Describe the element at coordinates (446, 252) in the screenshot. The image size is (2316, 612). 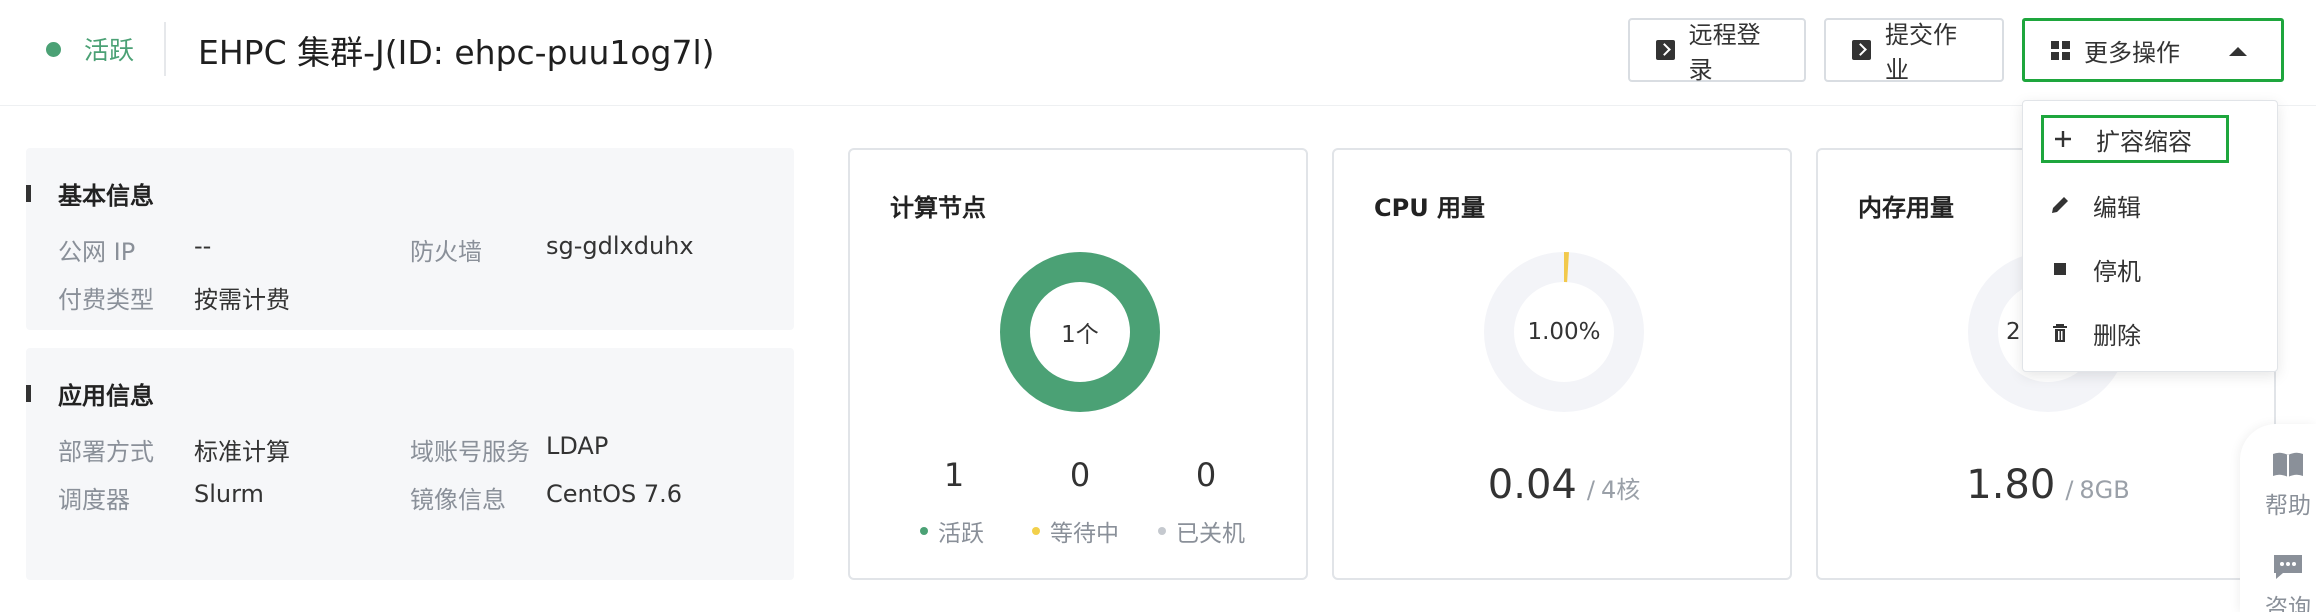
I see `firewall-label: 防火墙` at that location.